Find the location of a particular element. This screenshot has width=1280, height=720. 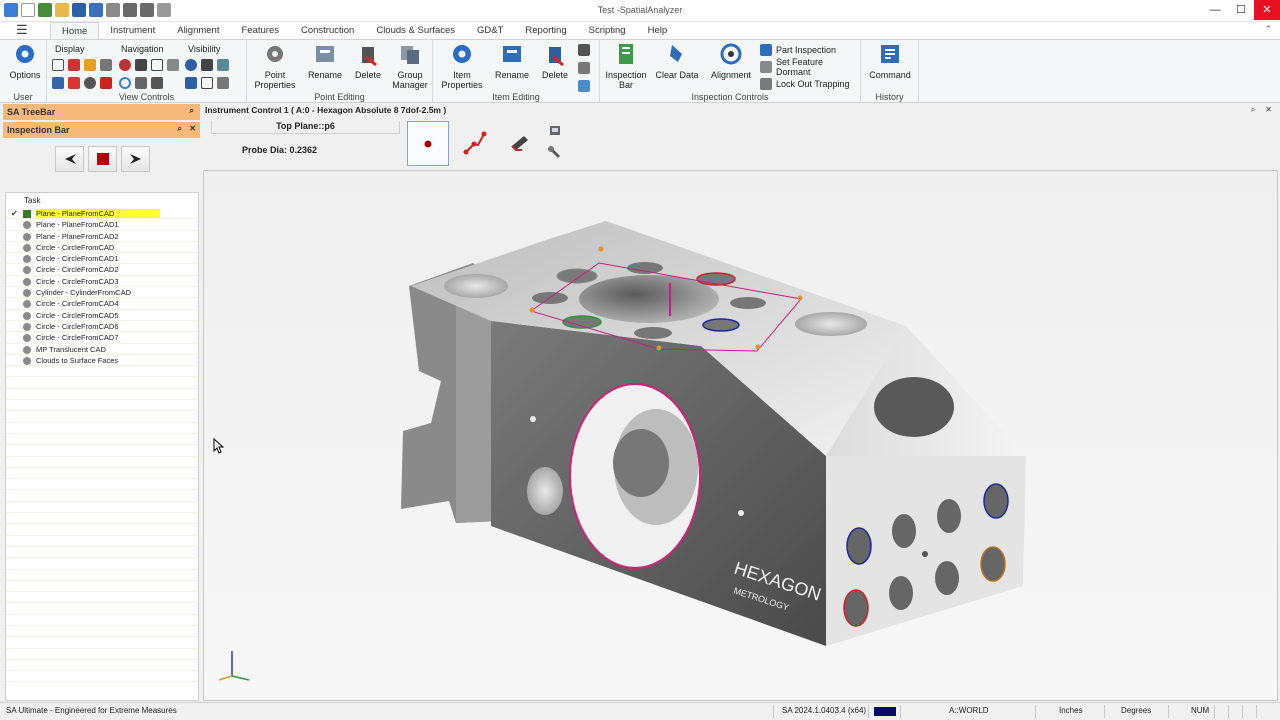

active-color-swatch is located at coordinates (885, 711).